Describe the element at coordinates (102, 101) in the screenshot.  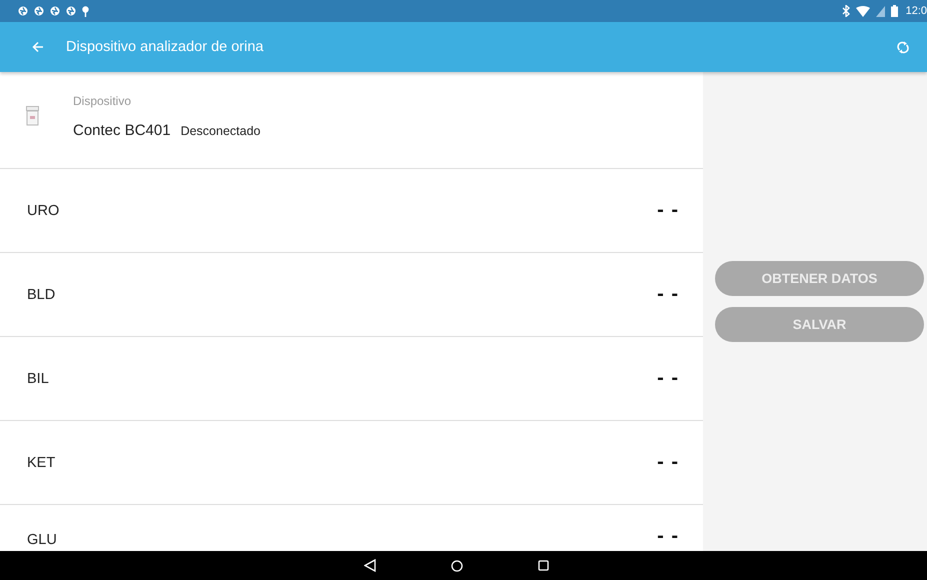
I see `device-label: Dispositivo` at that location.